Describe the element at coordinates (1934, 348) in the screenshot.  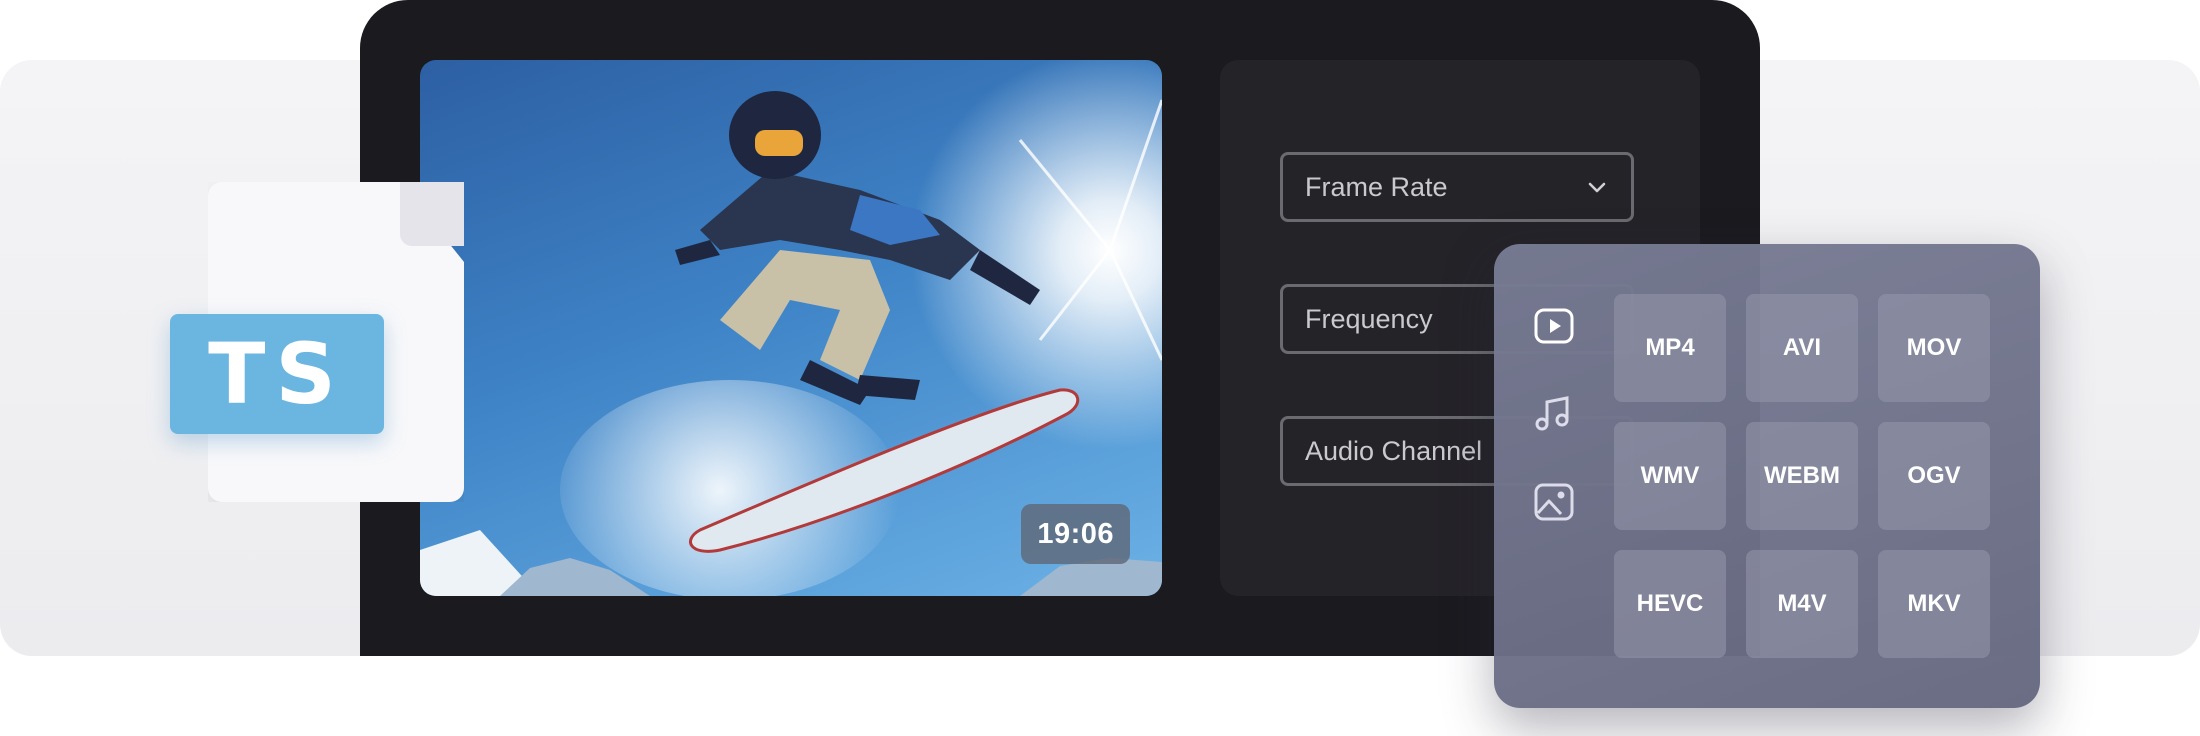
I see `format-button-mov: MOV` at that location.